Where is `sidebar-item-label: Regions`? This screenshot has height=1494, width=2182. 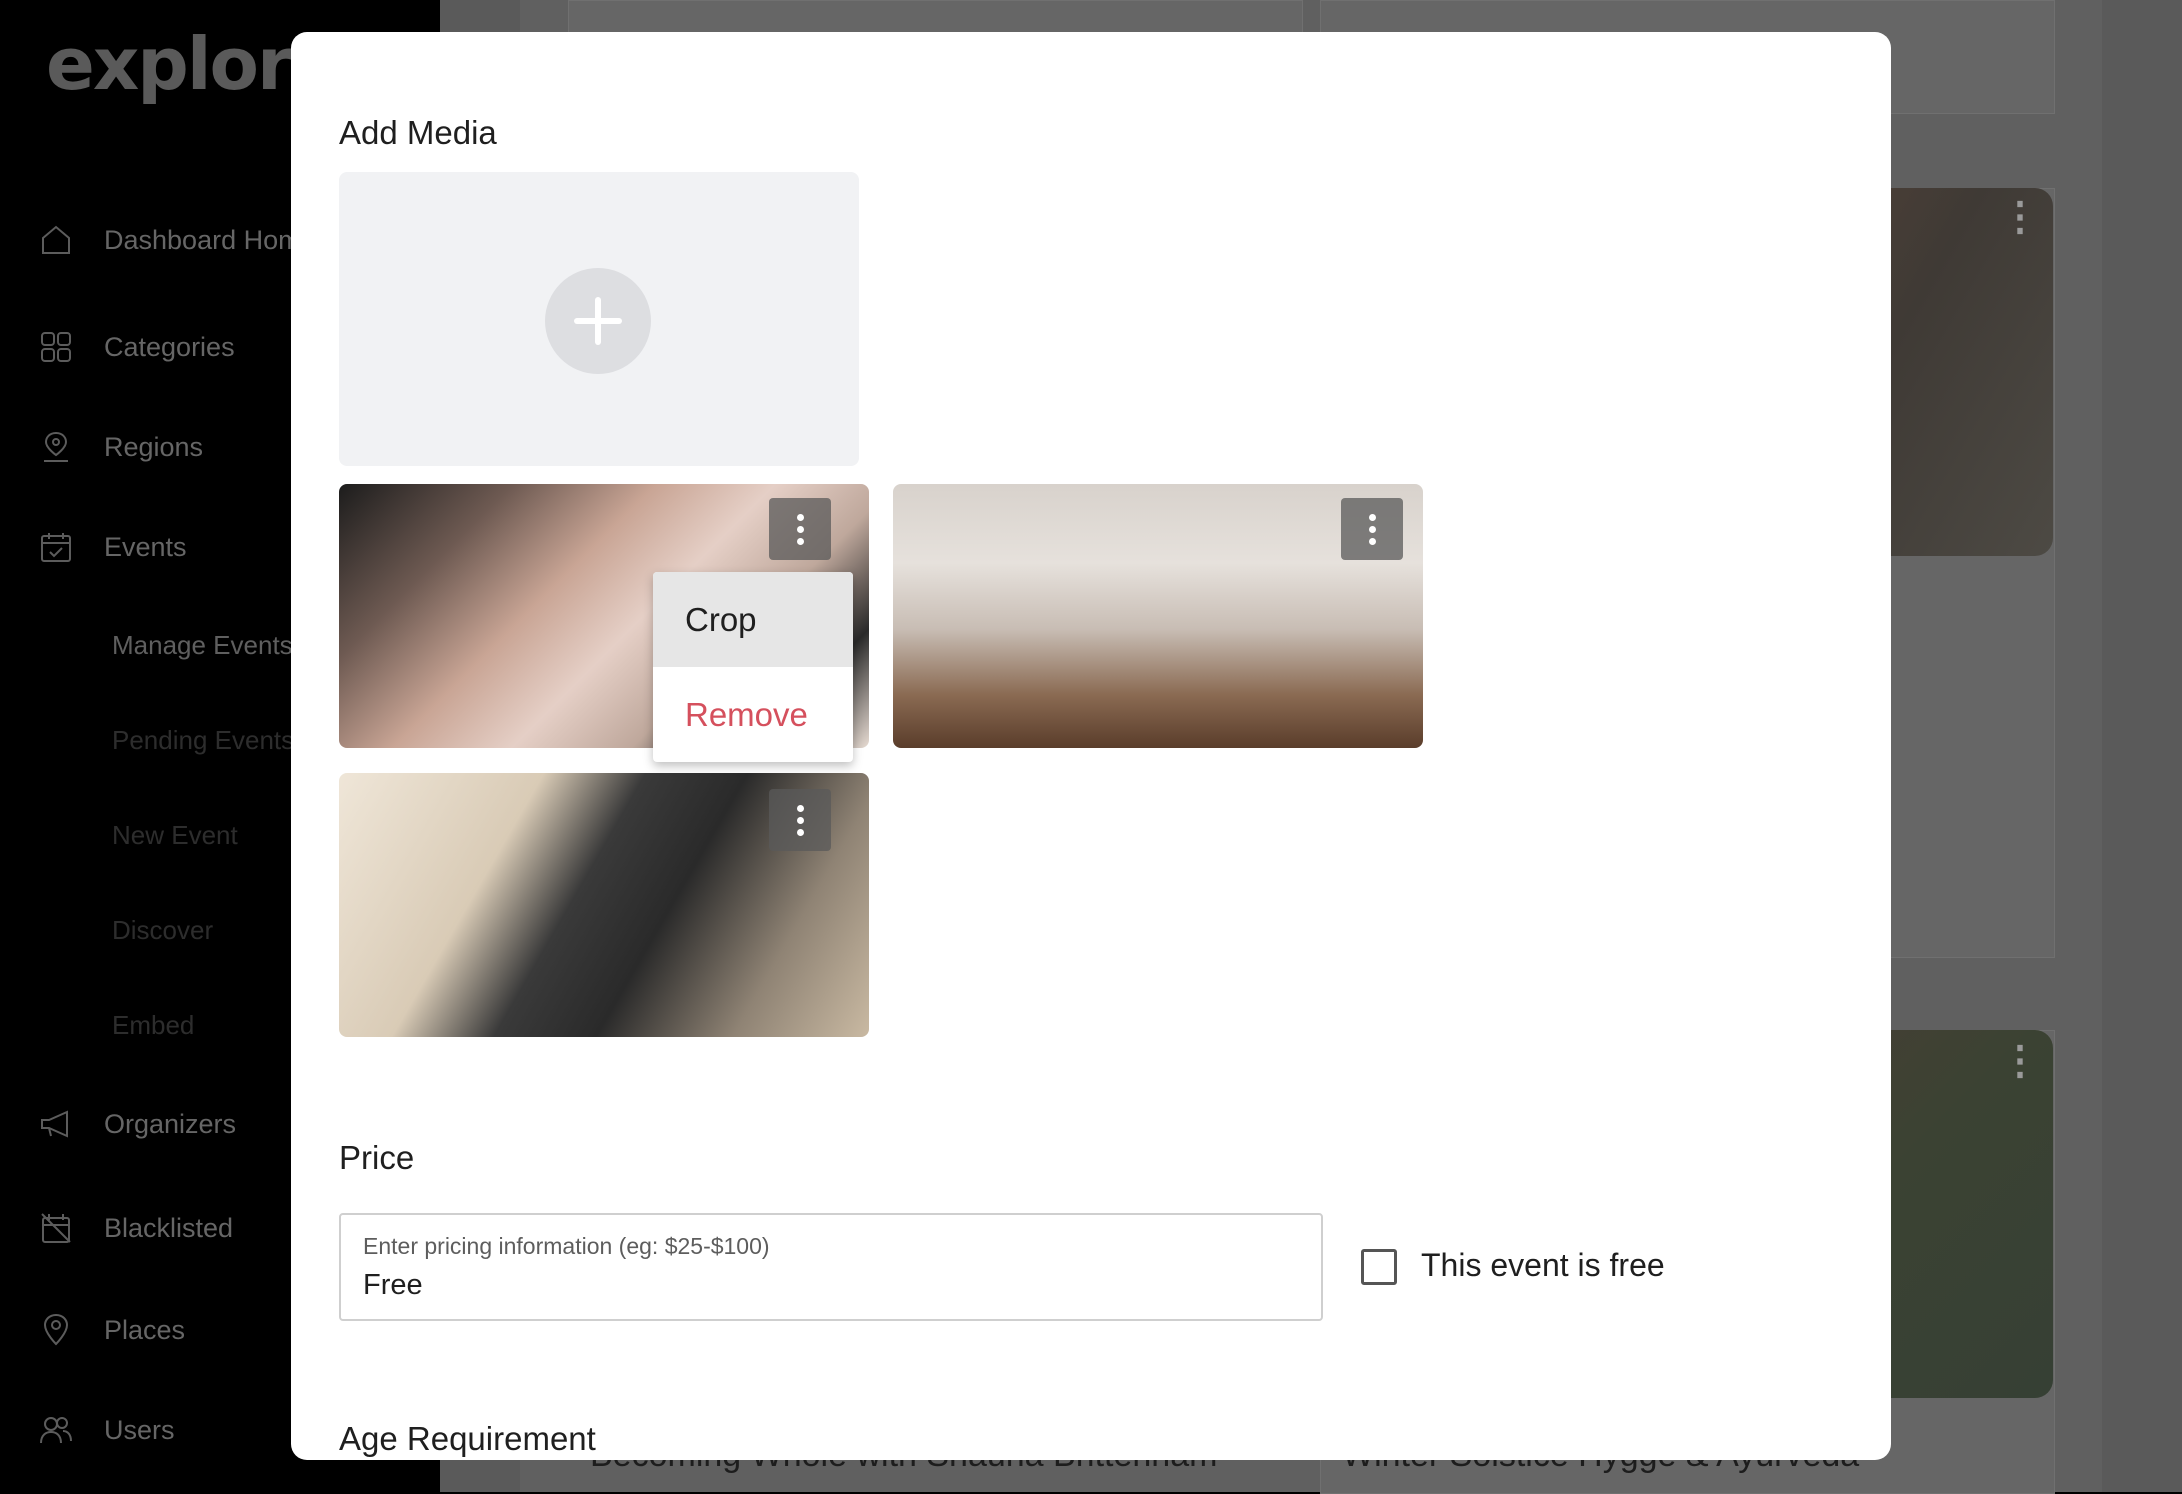
sidebar-item-label: Regions is located at coordinates (154, 446).